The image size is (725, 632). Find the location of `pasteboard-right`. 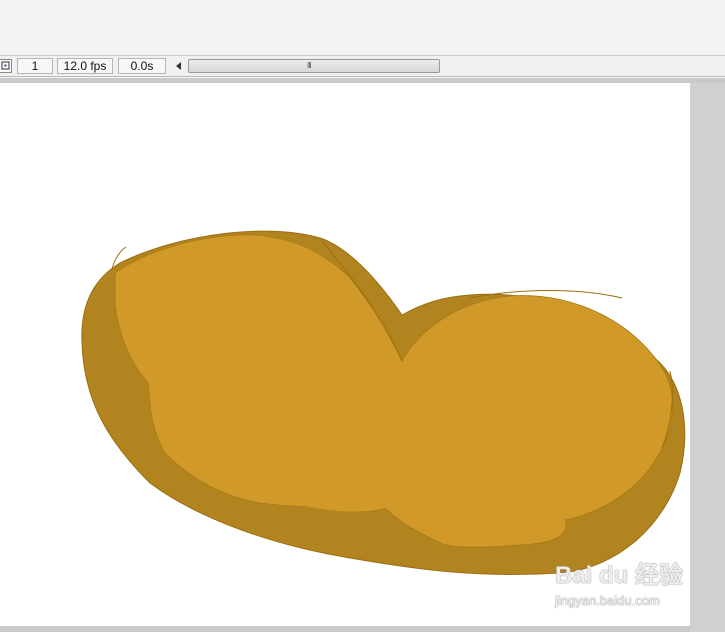

pasteboard-right is located at coordinates (707, 357).